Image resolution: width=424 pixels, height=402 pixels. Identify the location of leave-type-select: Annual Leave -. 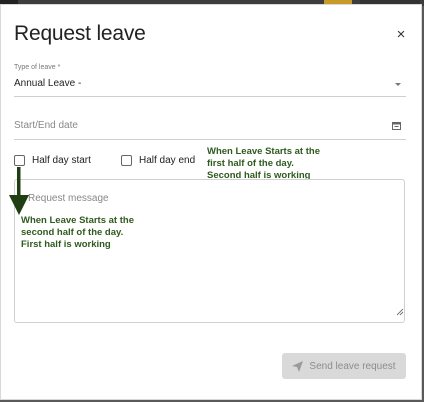
(47, 83).